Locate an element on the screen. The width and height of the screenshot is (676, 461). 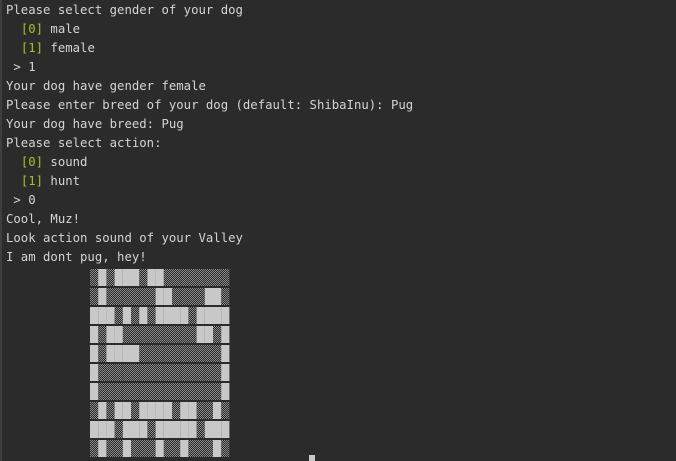
menu-option-line: [0] sound is located at coordinates (341, 162).